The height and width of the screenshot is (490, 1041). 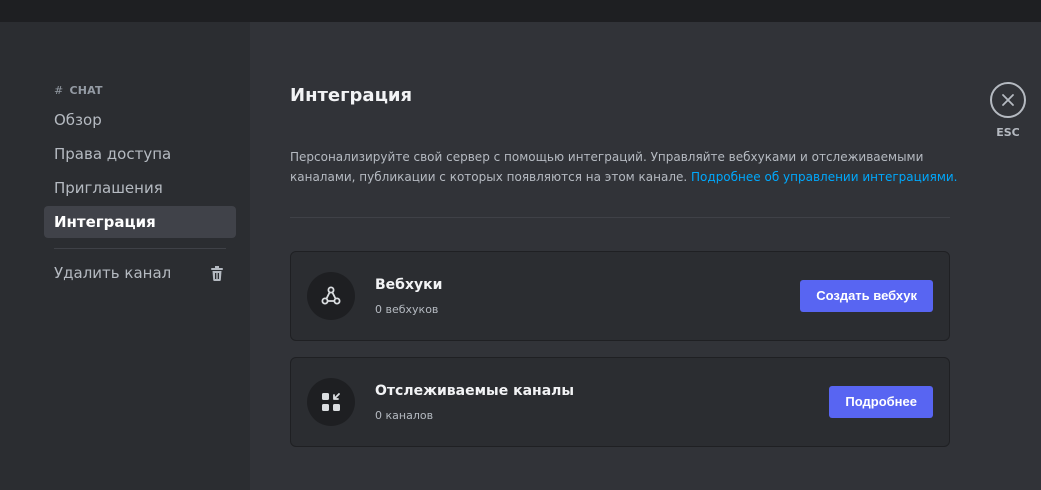 I want to click on sidebar-section-header: # CHAT, so click(x=78, y=90).